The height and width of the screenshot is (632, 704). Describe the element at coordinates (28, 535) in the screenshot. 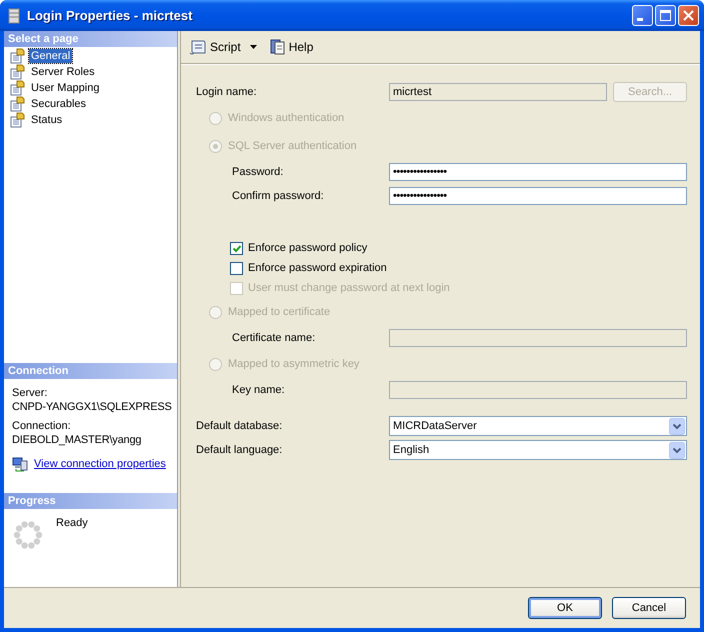

I see `spinner-icon` at that location.